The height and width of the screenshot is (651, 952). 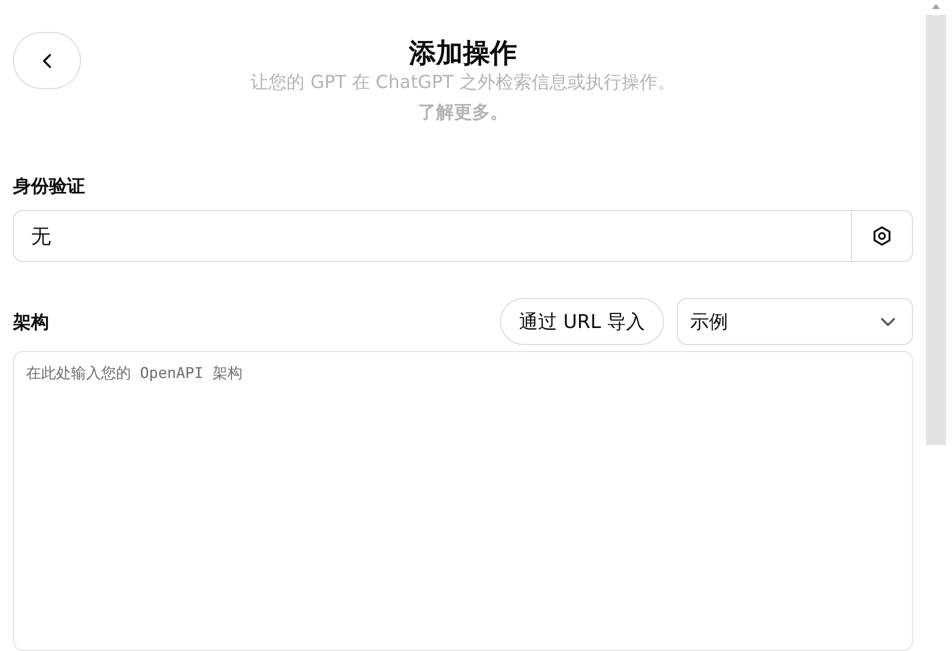 What do you see at coordinates (41, 236) in the screenshot?
I see `authentication-value: 无` at bounding box center [41, 236].